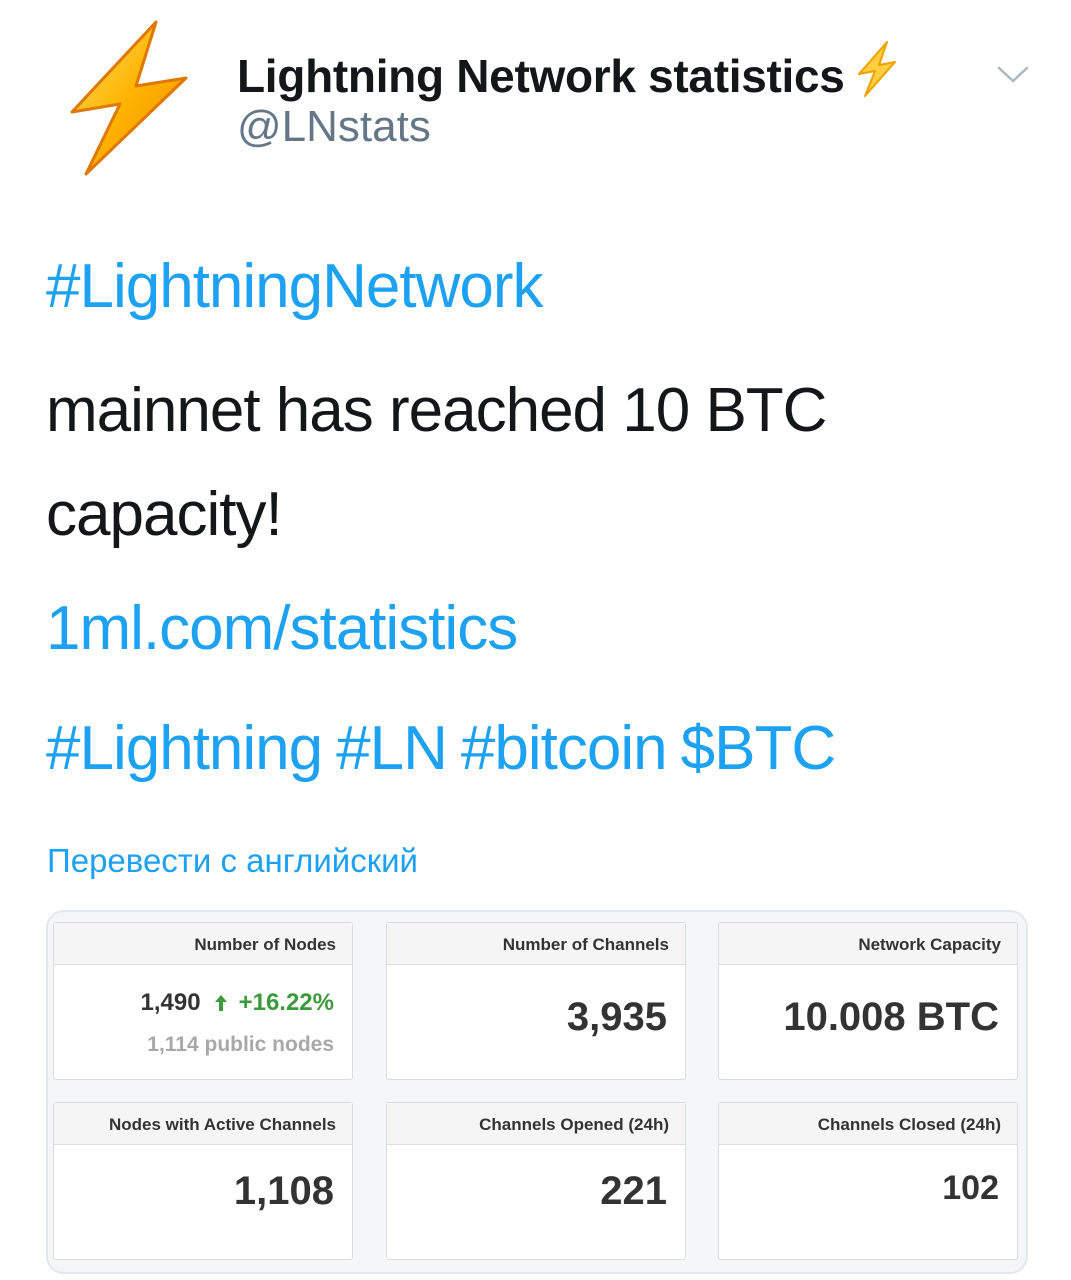  Describe the element at coordinates (334, 127) in the screenshot. I see `account-handle: @LNstats` at that location.